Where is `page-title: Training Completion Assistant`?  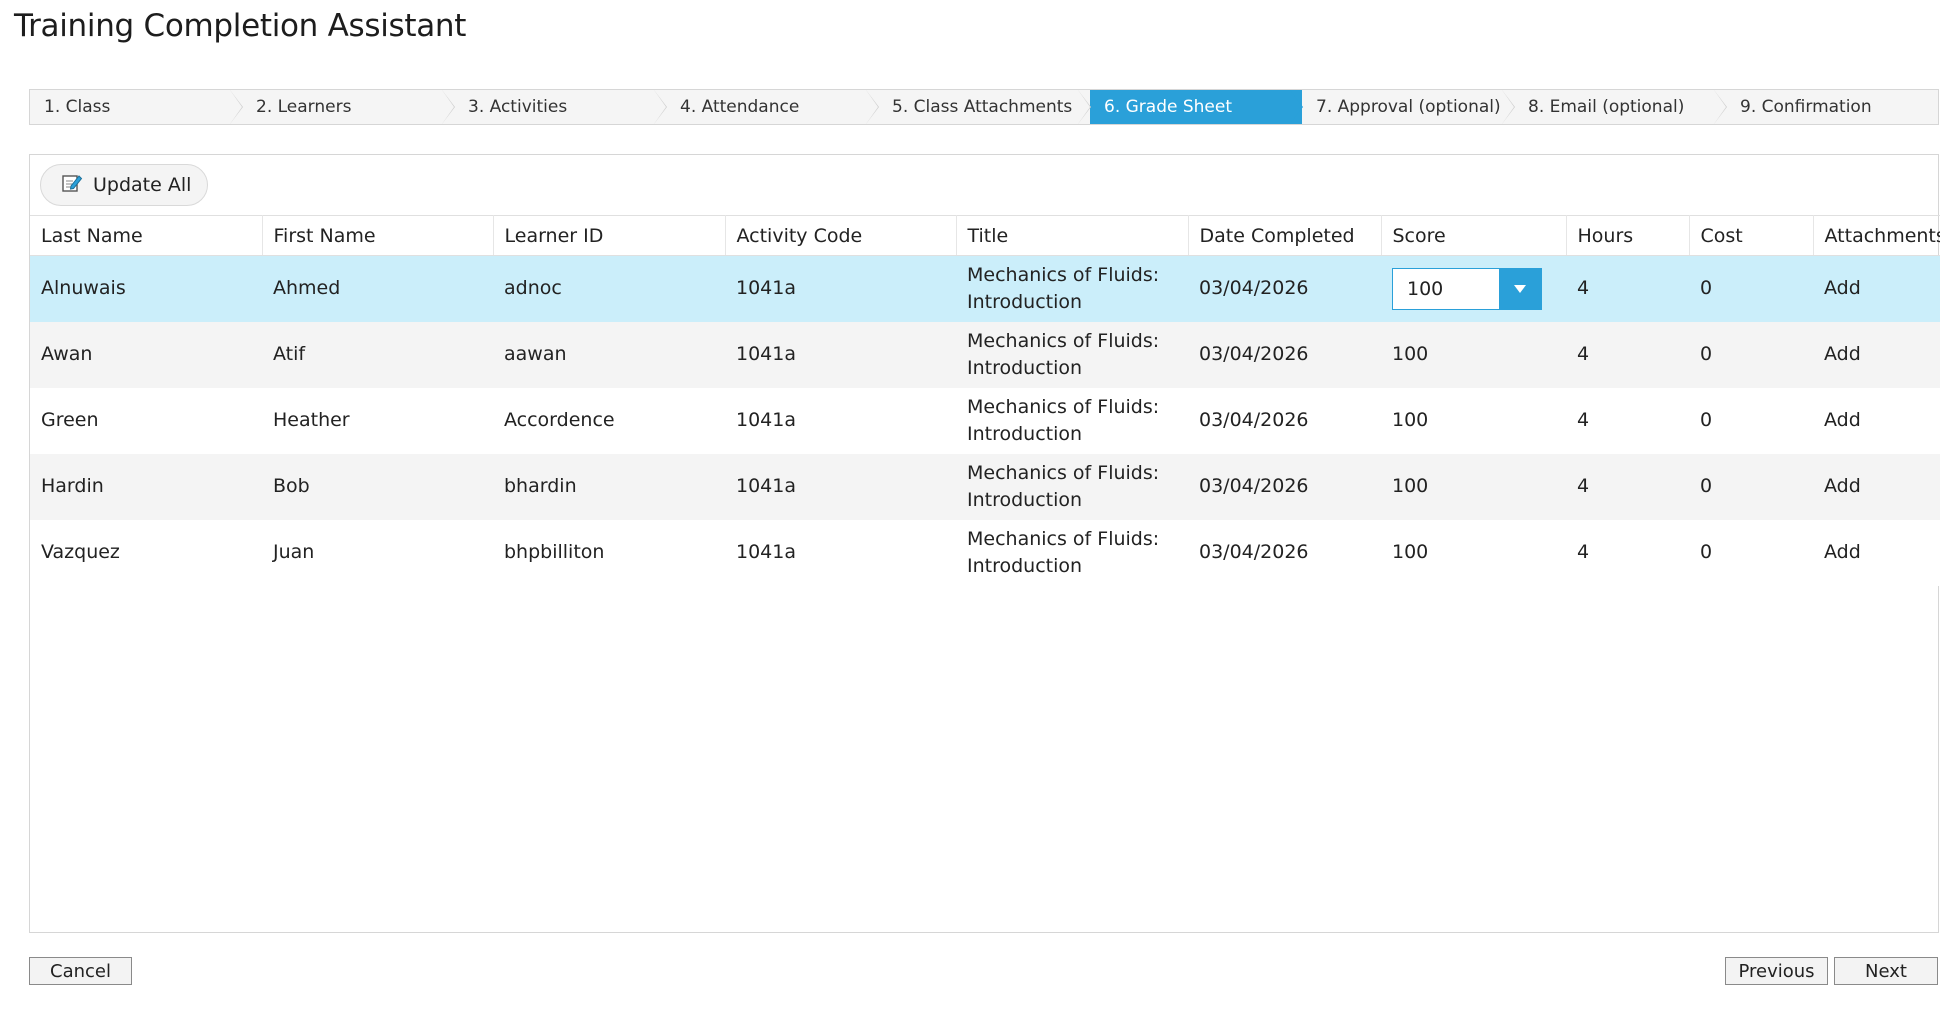
page-title: Training Completion Assistant is located at coordinates (240, 26).